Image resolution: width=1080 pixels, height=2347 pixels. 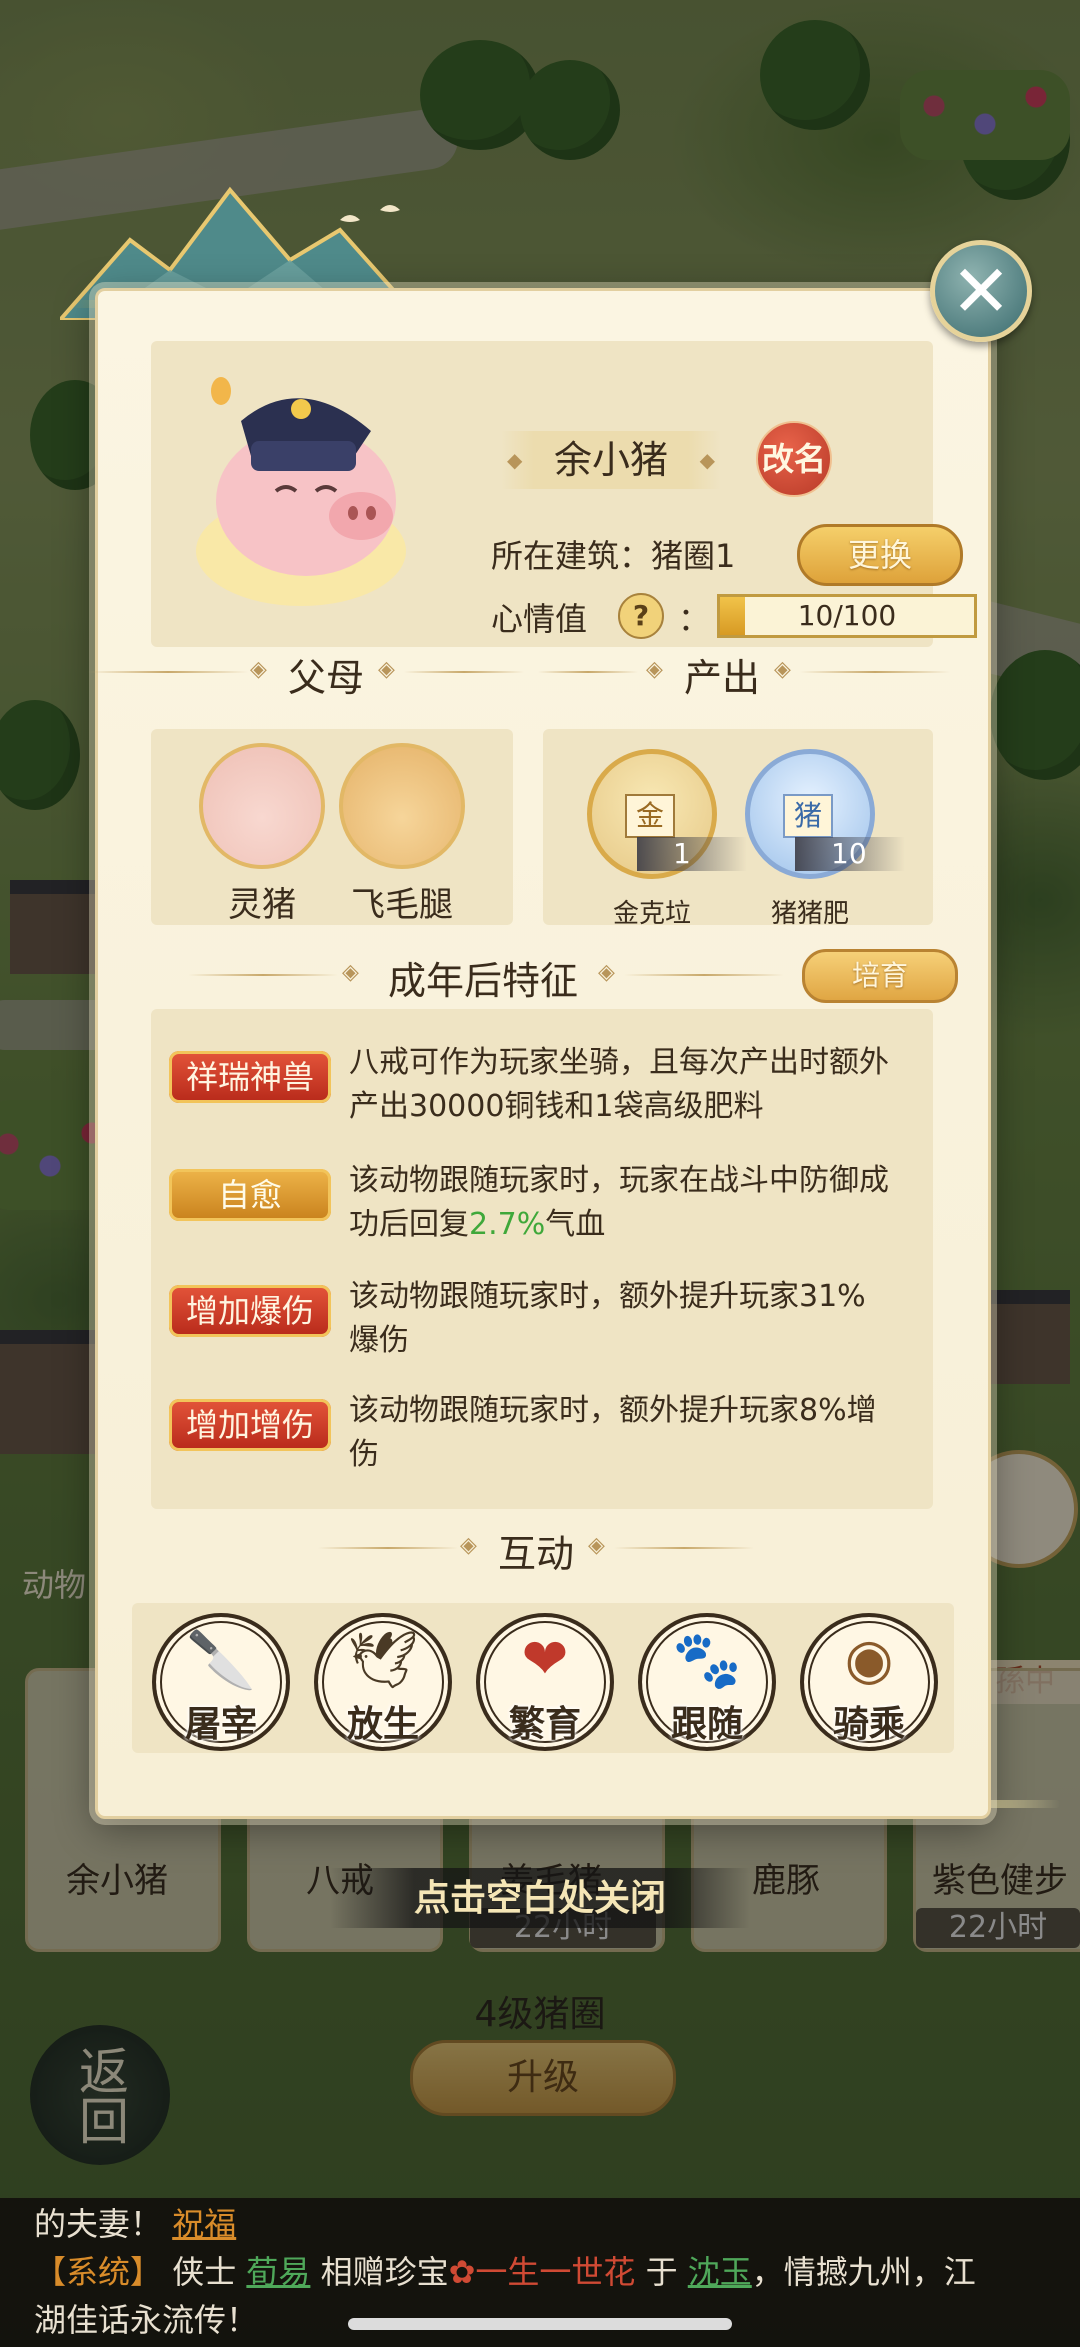 I want to click on pet-name: 余小猪, so click(x=611, y=460).